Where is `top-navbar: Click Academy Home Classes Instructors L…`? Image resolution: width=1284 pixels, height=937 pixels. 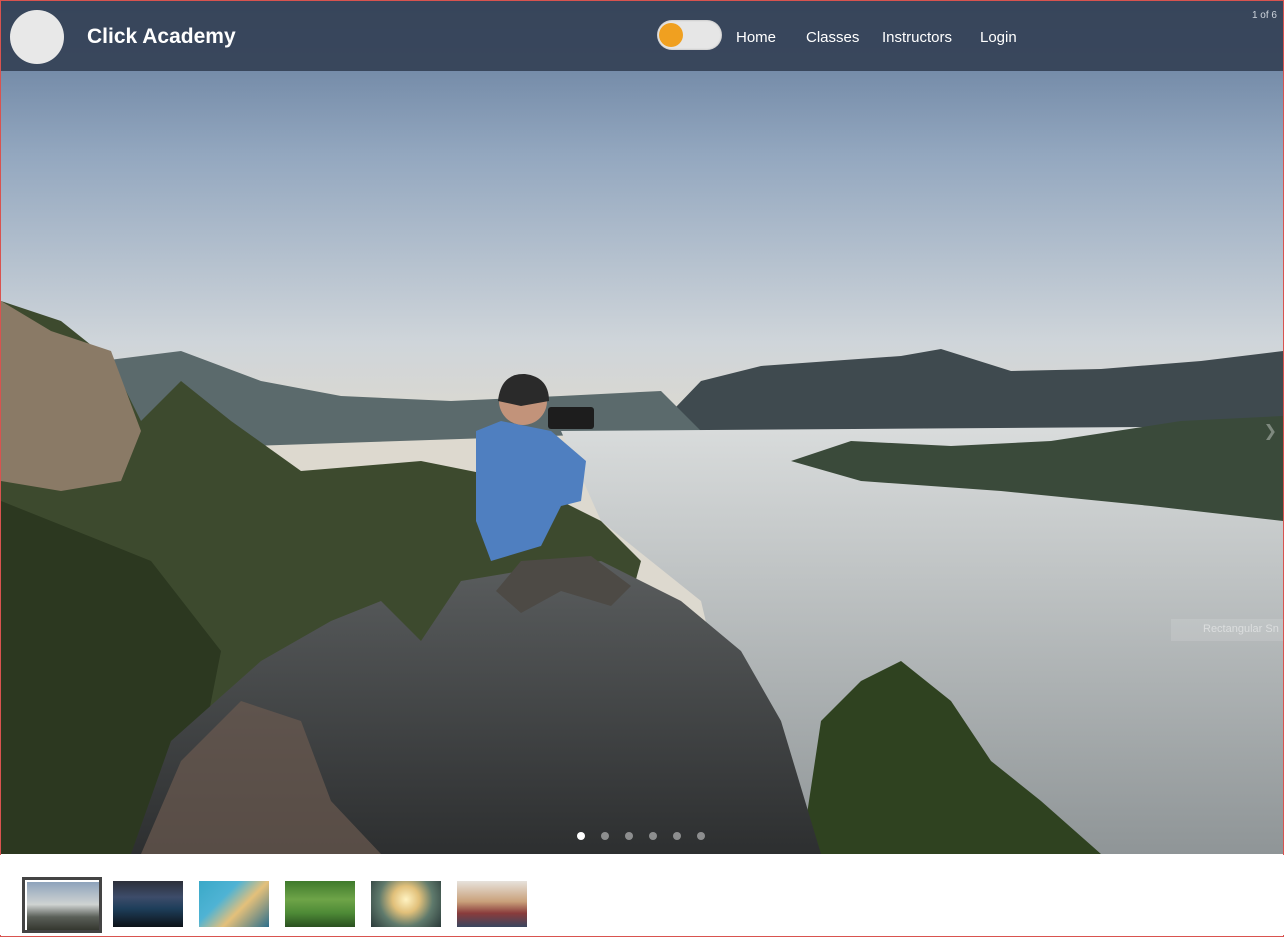 top-navbar: Click Academy Home Classes Instructors L… is located at coordinates (642, 36).